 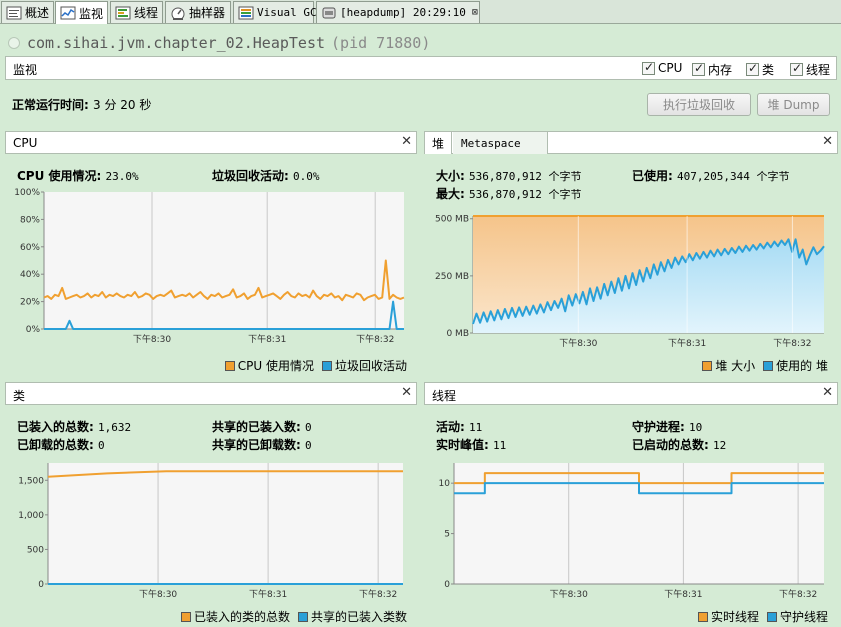 I want to click on app-title: com.sihai.jvm.chapter_02.HeapTest, so click(x=176, y=43).